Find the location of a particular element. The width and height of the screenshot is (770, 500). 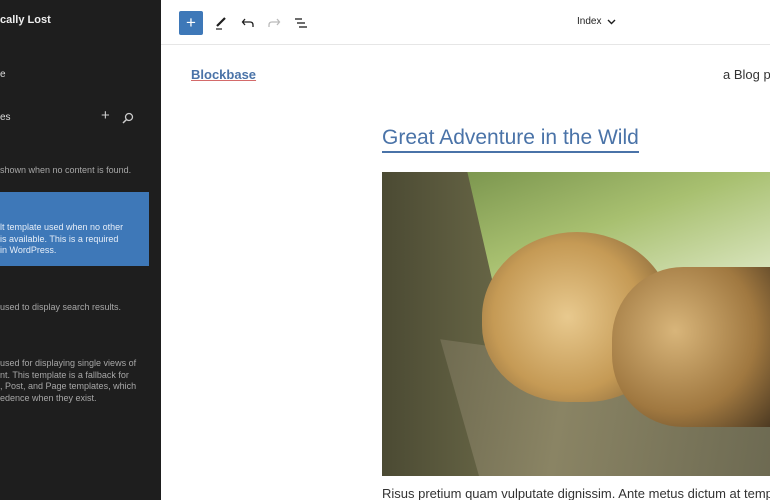

redo-icon is located at coordinates (274, 22).